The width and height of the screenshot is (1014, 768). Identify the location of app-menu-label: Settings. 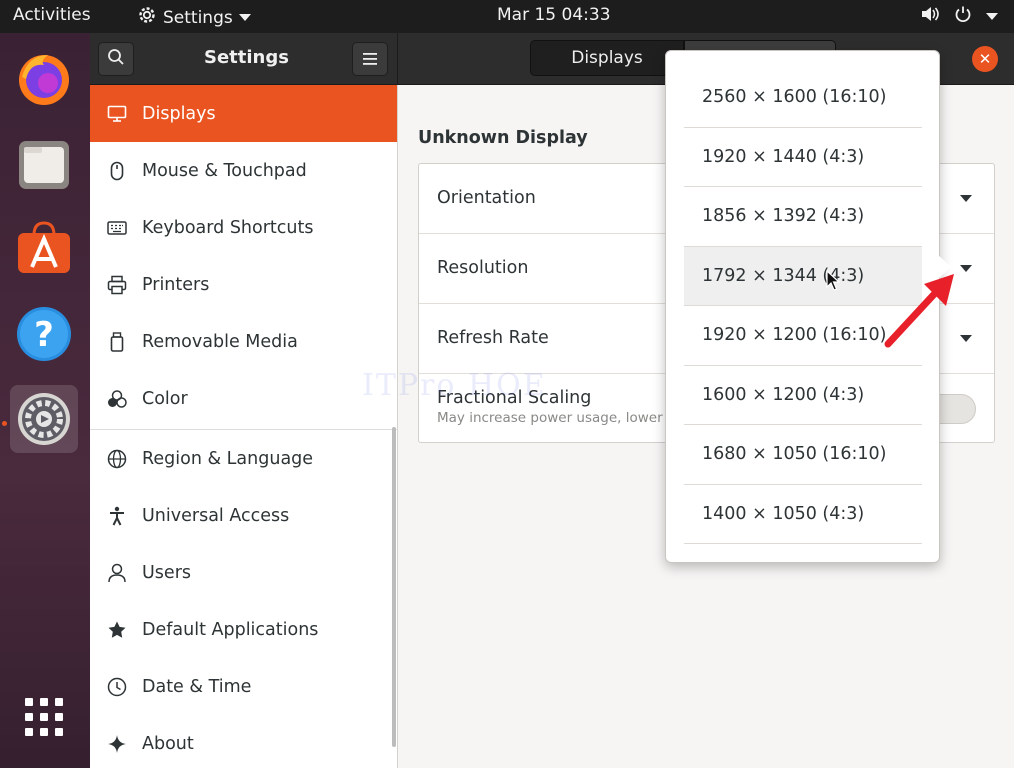
(198, 17).